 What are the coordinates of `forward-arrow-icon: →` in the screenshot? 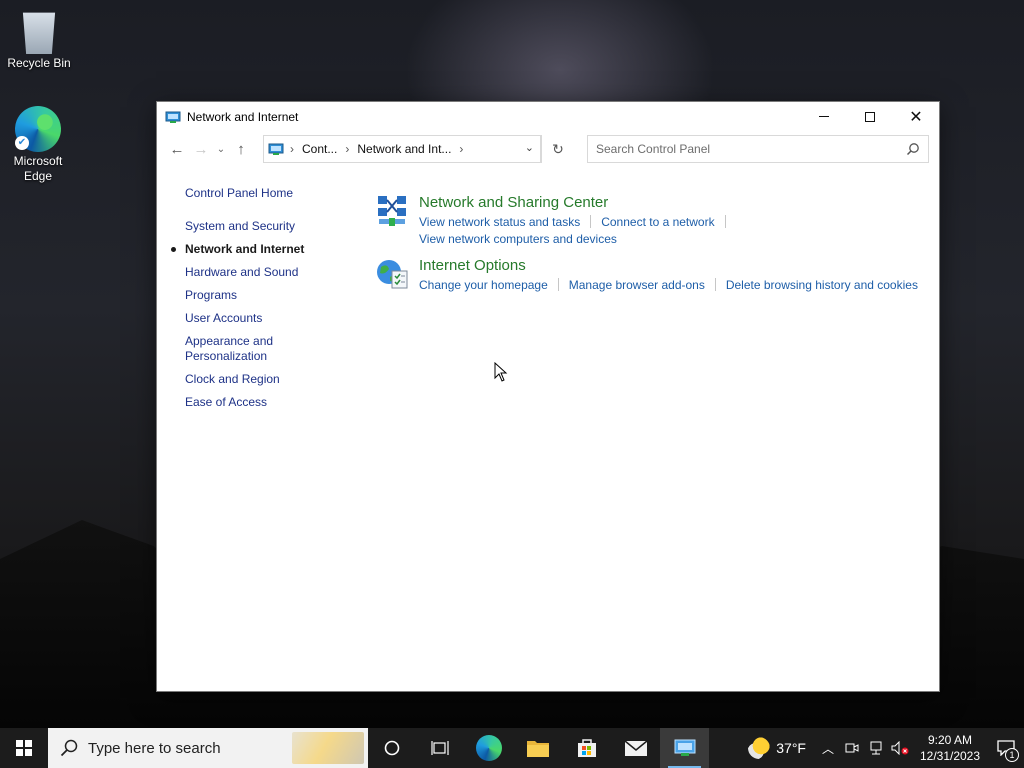 It's located at (201, 149).